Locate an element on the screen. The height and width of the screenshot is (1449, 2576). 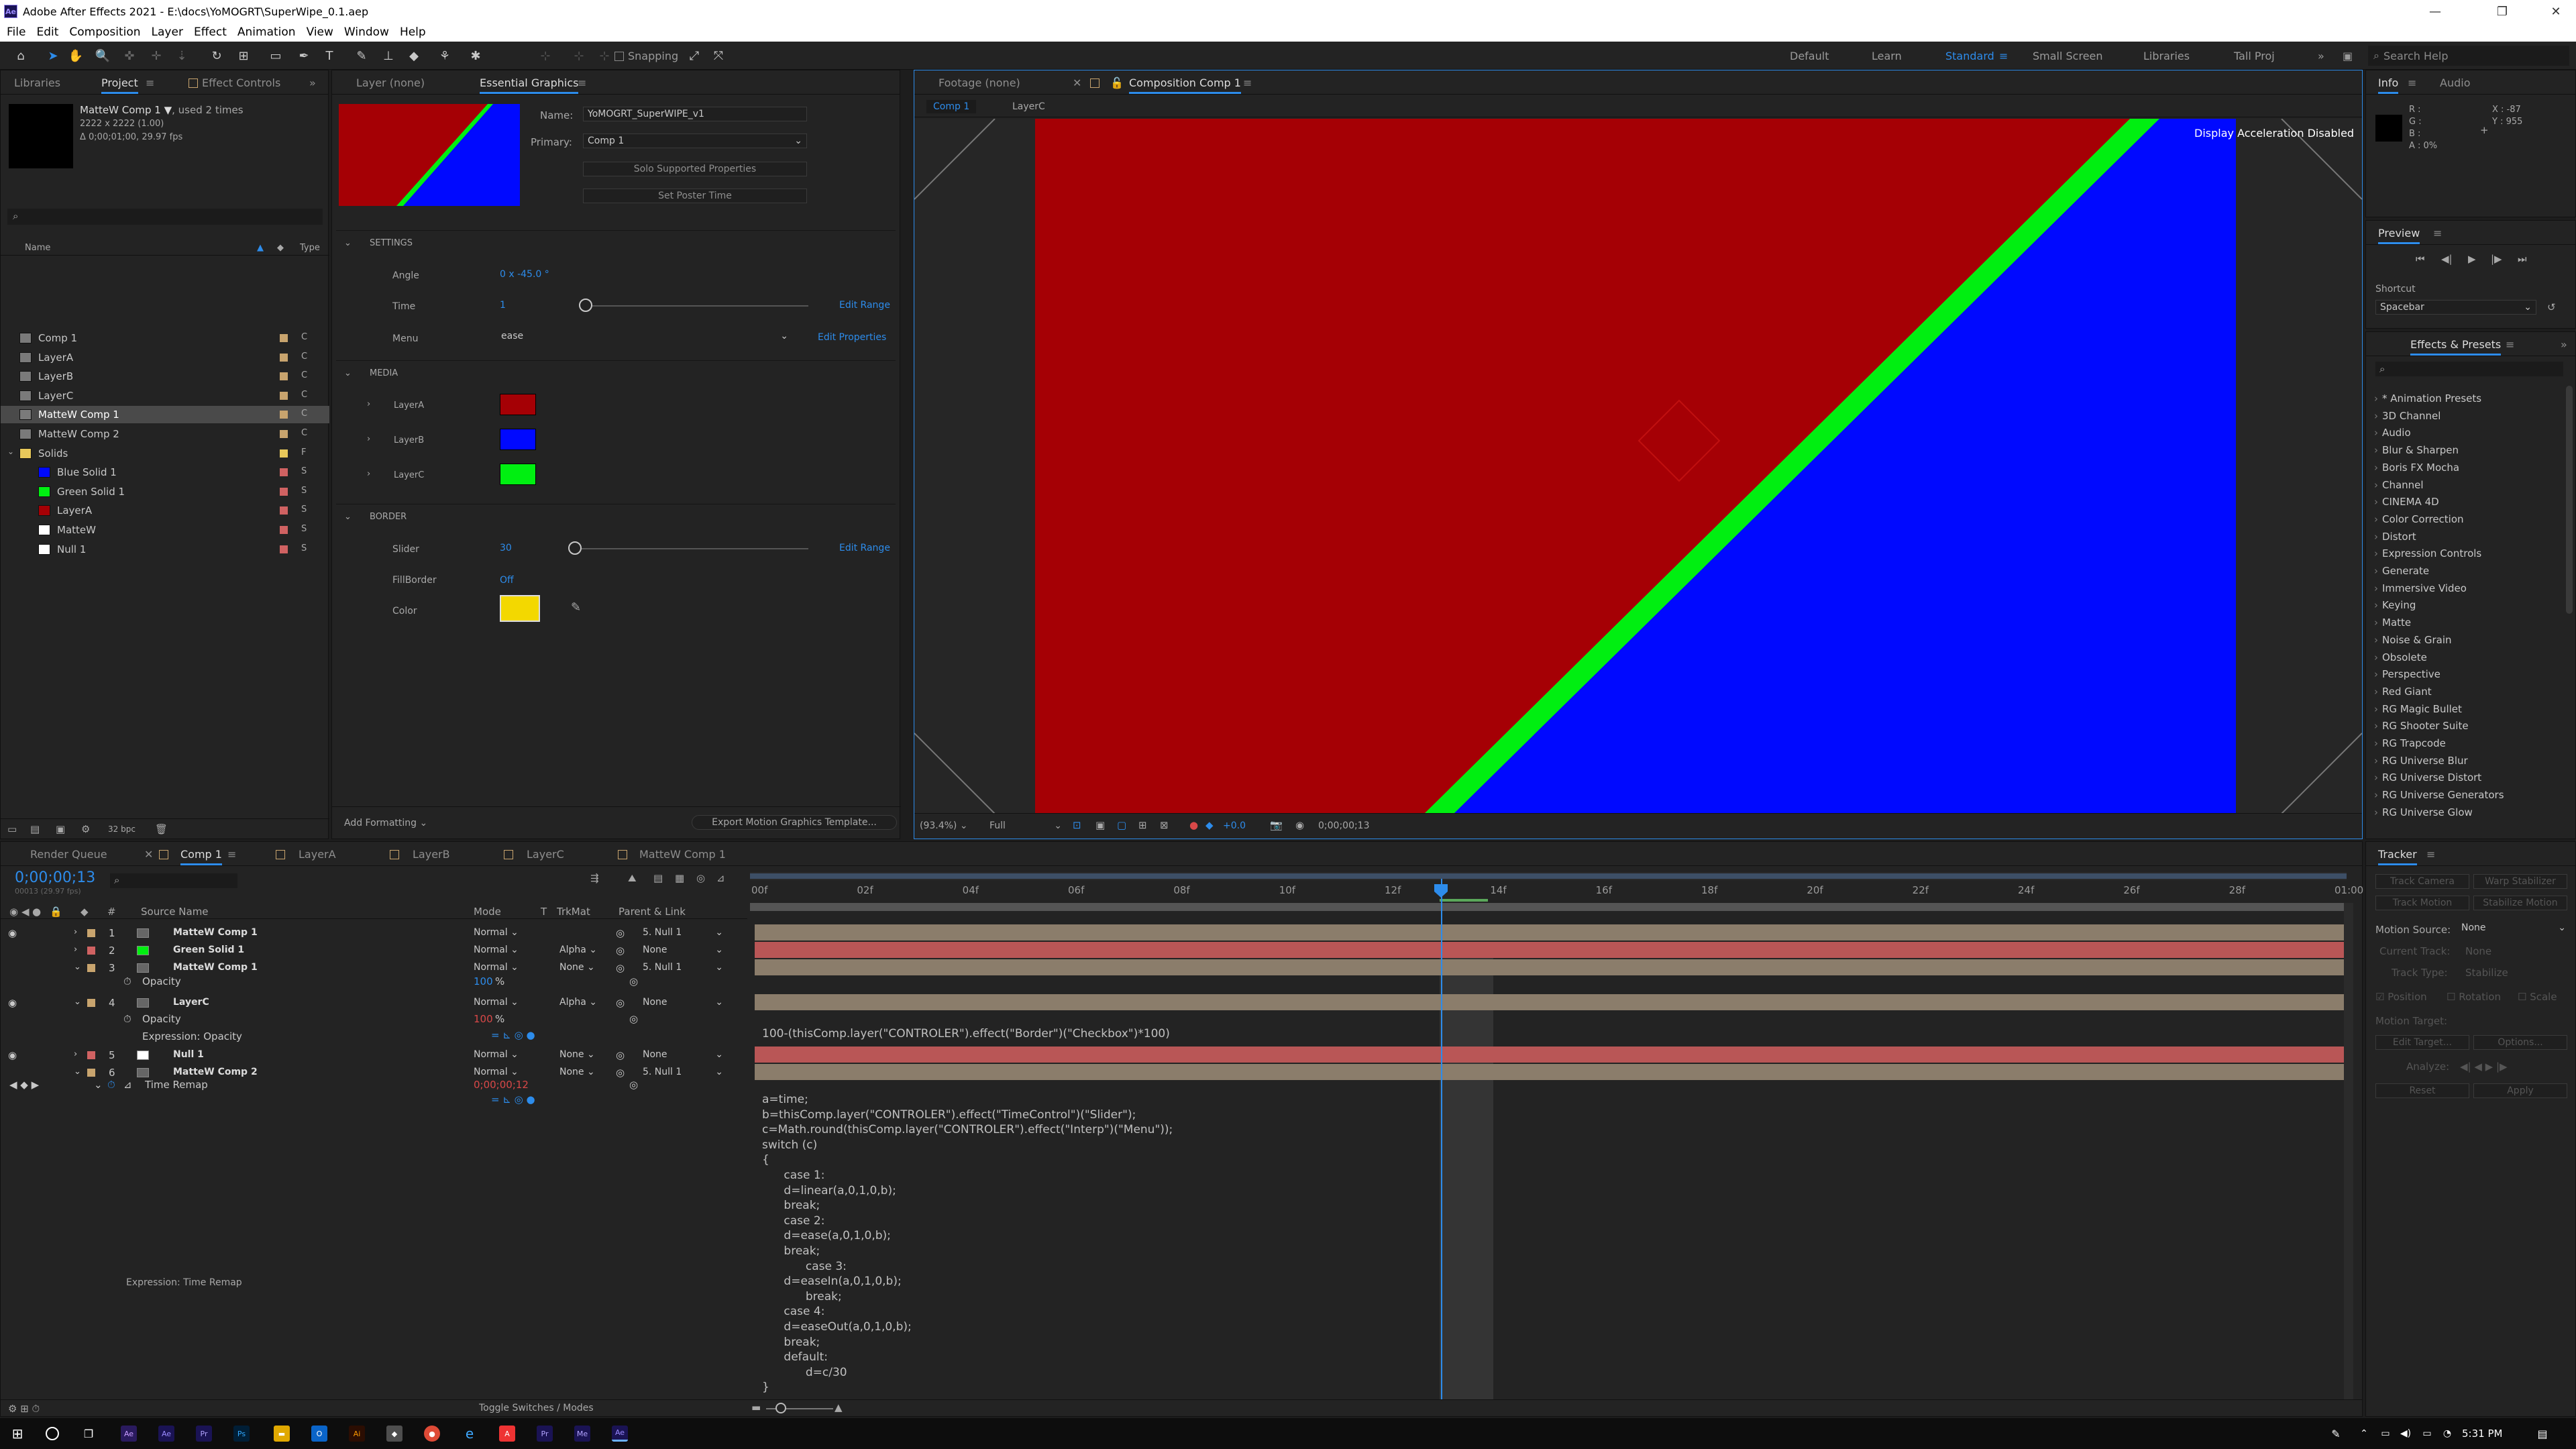
frame-blending-icon: ▦ is located at coordinates (679, 878).